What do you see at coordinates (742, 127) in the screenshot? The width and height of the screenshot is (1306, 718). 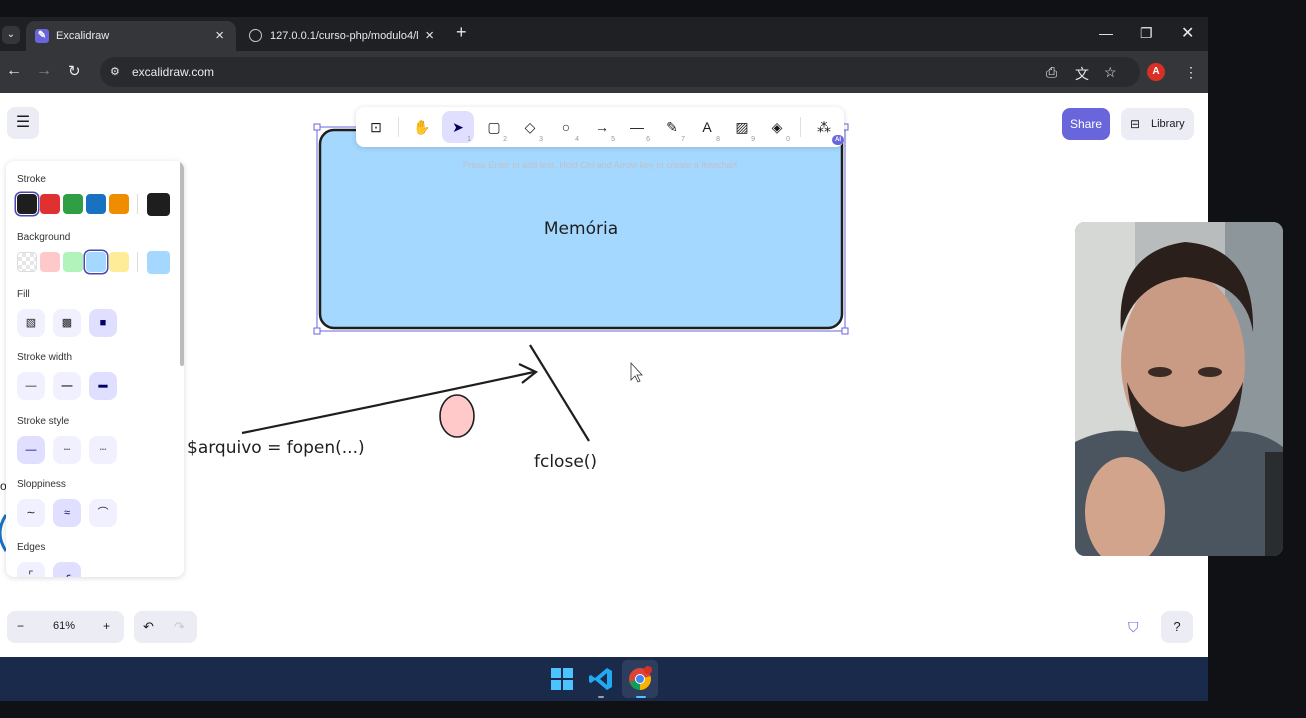 I see `image-icon: ▨ 9` at bounding box center [742, 127].